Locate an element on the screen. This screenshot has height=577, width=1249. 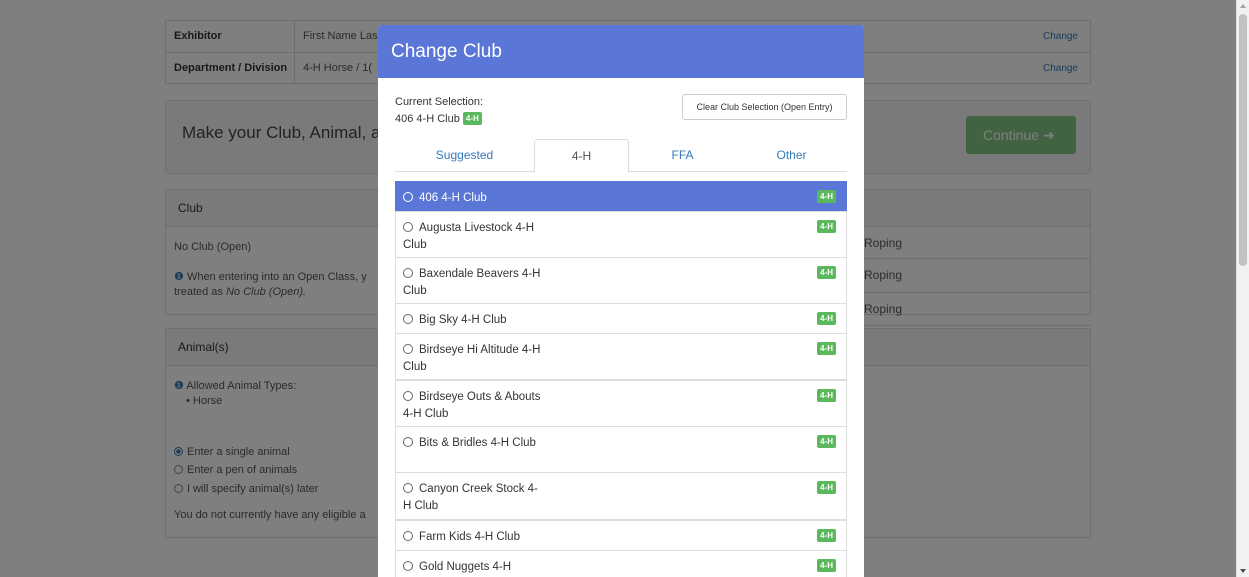
club-name: Baxendale Beavers 4-H Club is located at coordinates (472, 282).